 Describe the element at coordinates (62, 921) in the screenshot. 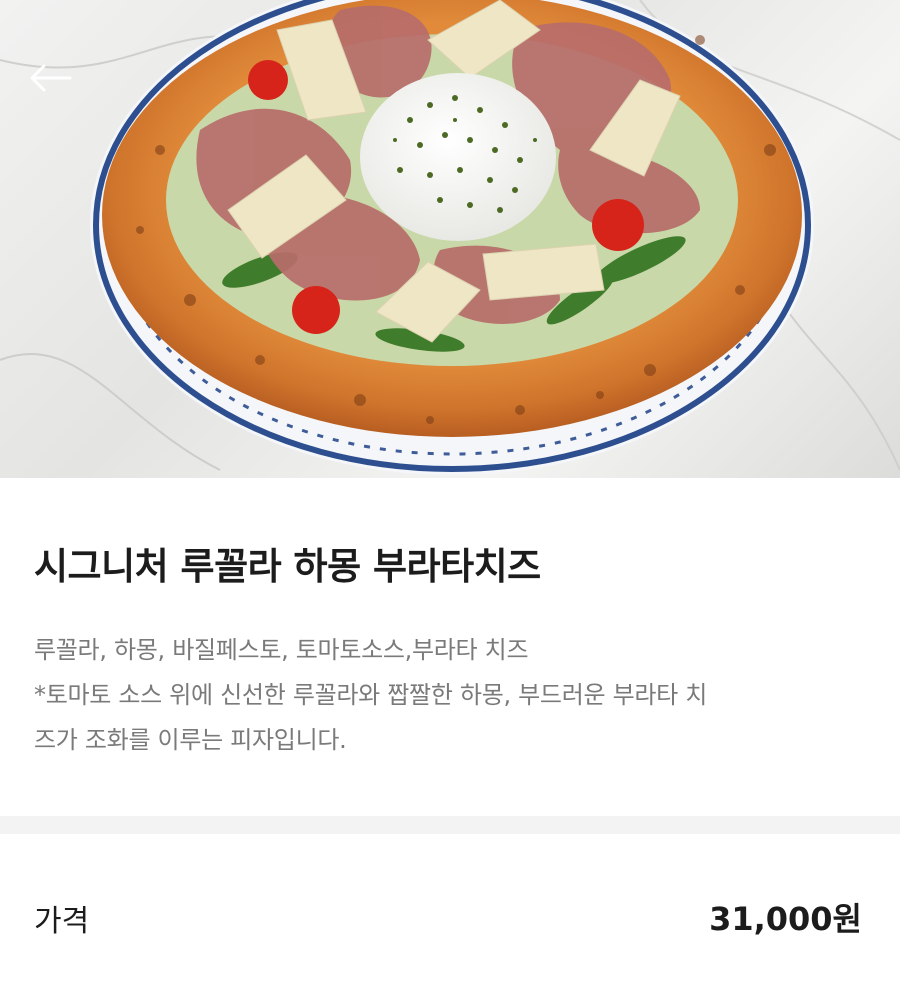

I see `price-label: 가격` at that location.